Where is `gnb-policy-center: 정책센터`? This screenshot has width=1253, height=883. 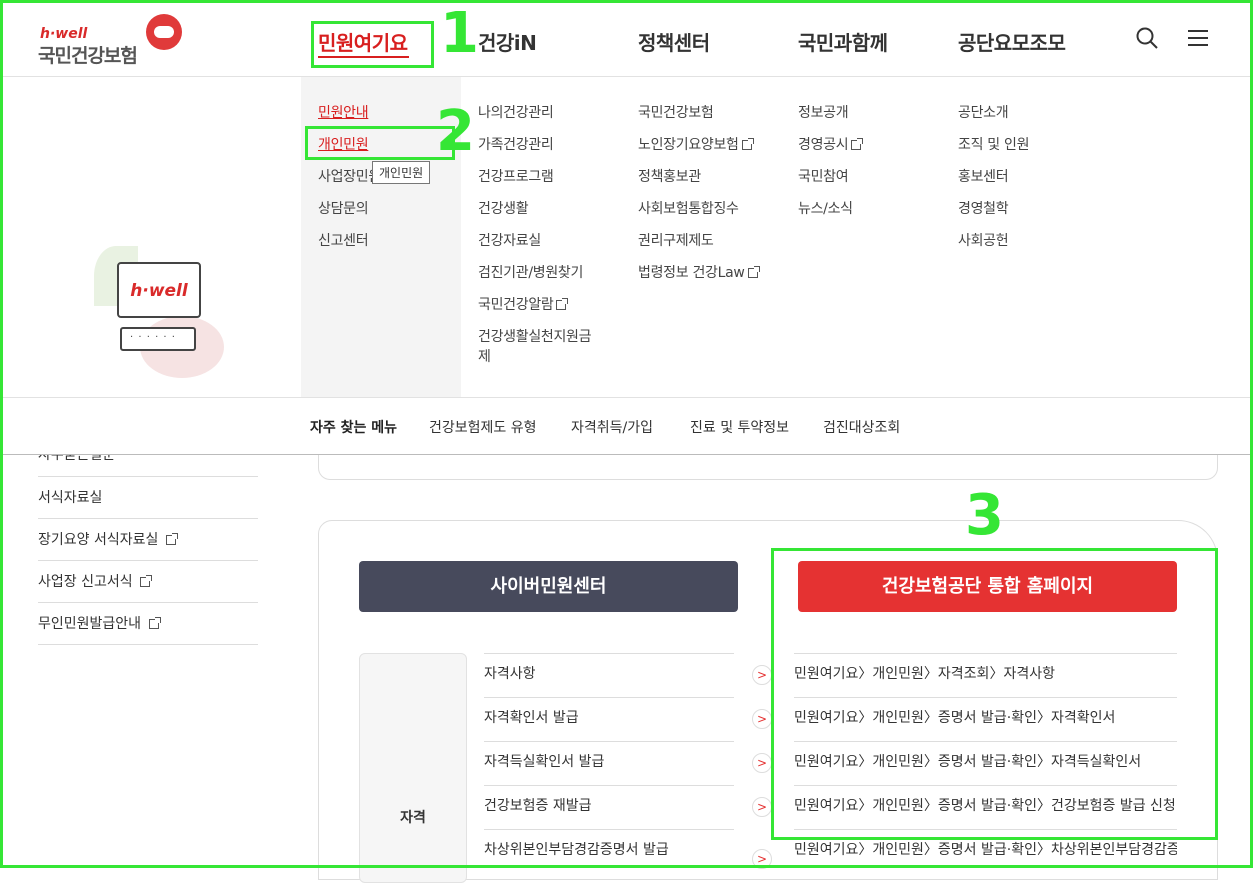
gnb-policy-center: 정책센터 is located at coordinates (674, 41).